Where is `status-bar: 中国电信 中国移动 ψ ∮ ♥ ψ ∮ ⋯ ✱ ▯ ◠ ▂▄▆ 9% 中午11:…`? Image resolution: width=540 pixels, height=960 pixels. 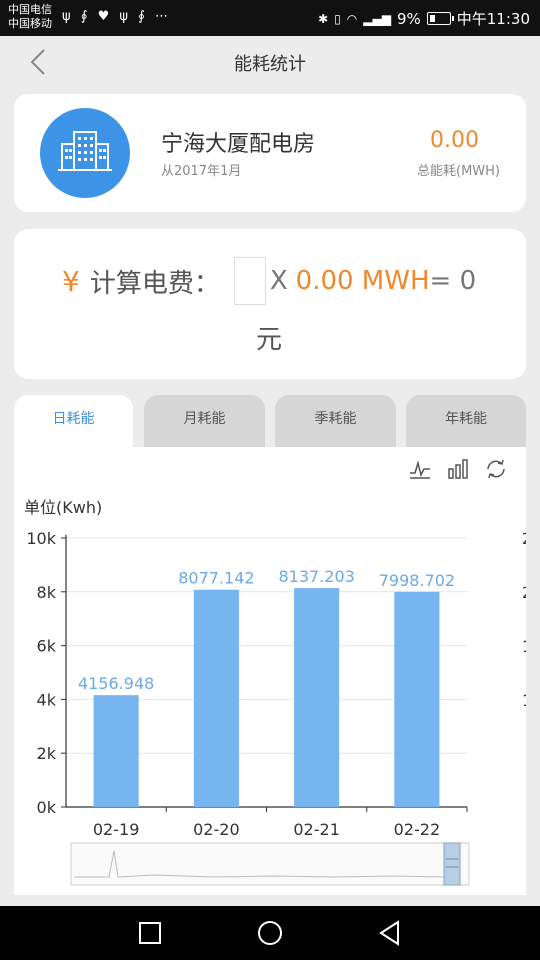
status-bar: 中国电信 中国移动 ψ ∮ ♥ ψ ∮ ⋯ ✱ ▯ ◠ ▂▄▆ 9% 中午11:… is located at coordinates (270, 18).